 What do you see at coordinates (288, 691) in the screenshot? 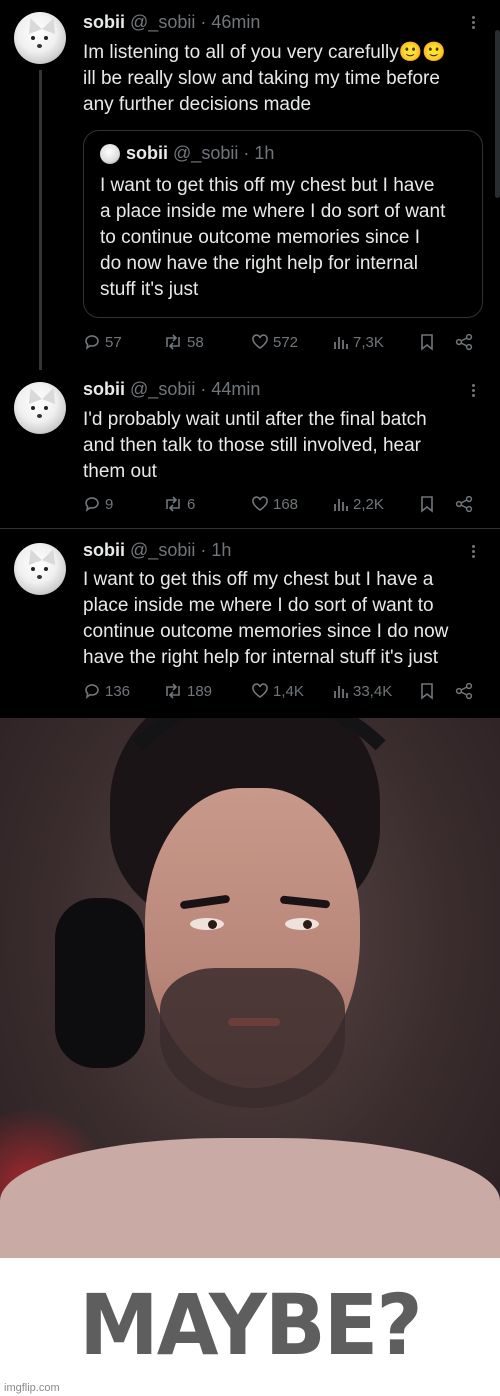
I see `like-count: 1,4K` at bounding box center [288, 691].